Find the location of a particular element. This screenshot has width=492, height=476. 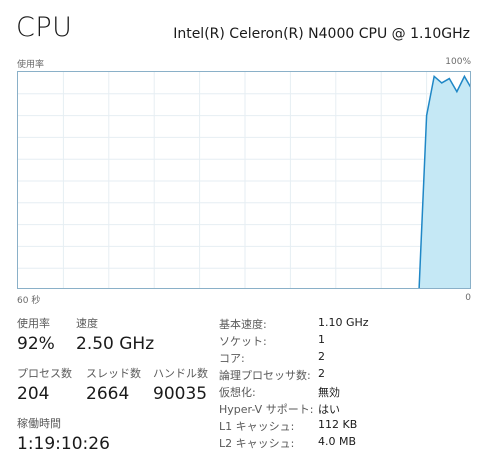

threads-label: スレッド数 is located at coordinates (113, 373).